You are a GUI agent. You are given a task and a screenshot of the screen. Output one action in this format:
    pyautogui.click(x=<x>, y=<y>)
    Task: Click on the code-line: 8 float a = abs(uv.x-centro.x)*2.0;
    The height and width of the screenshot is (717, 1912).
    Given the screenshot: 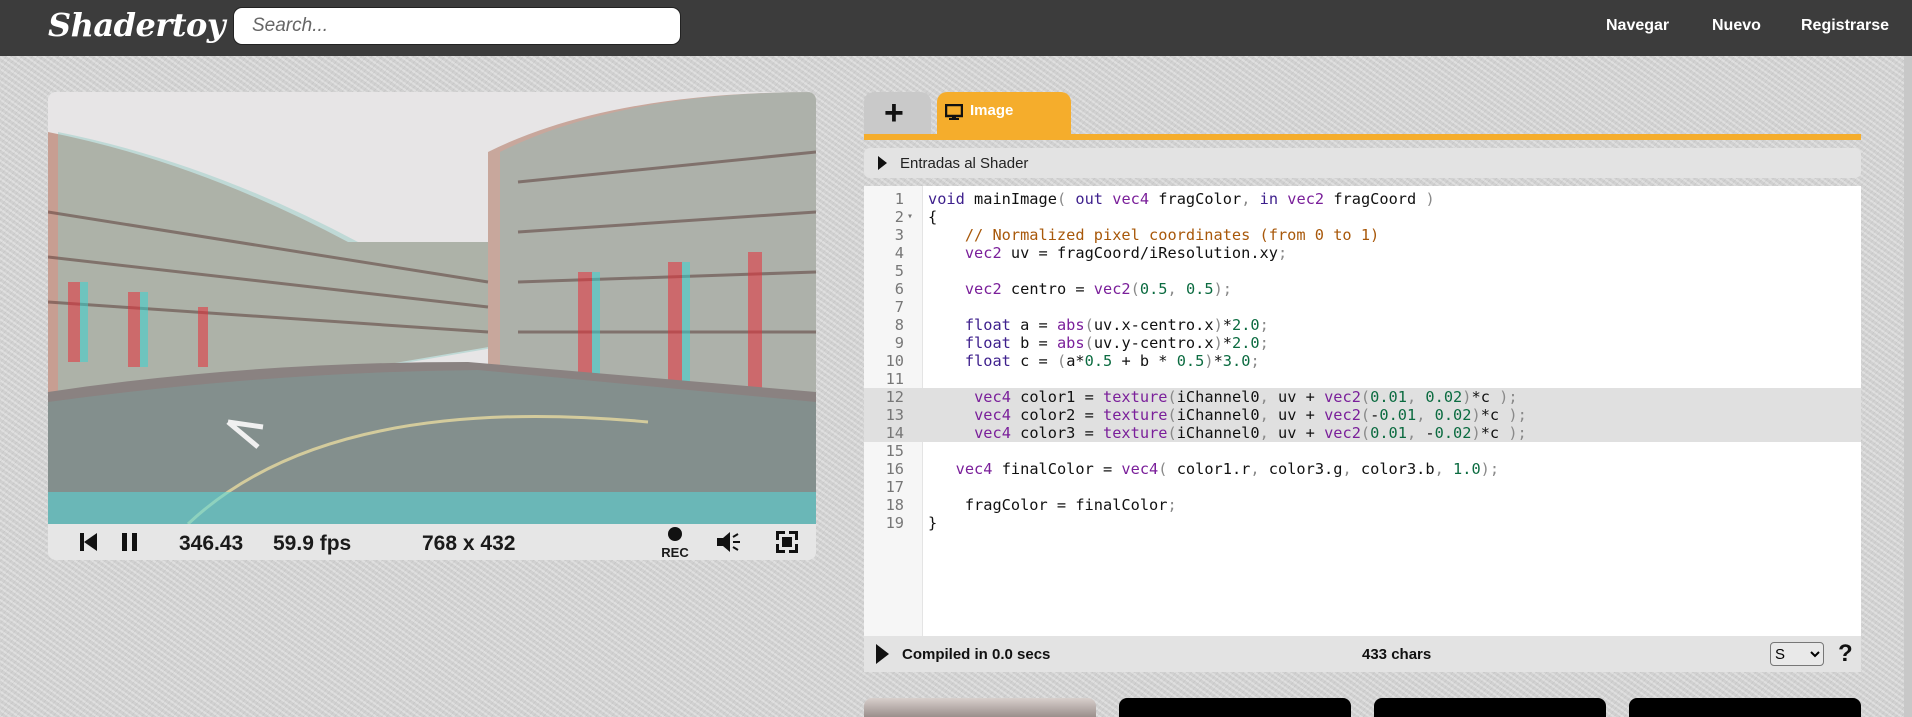 What is the action you would take?
    pyautogui.click(x=1362, y=325)
    